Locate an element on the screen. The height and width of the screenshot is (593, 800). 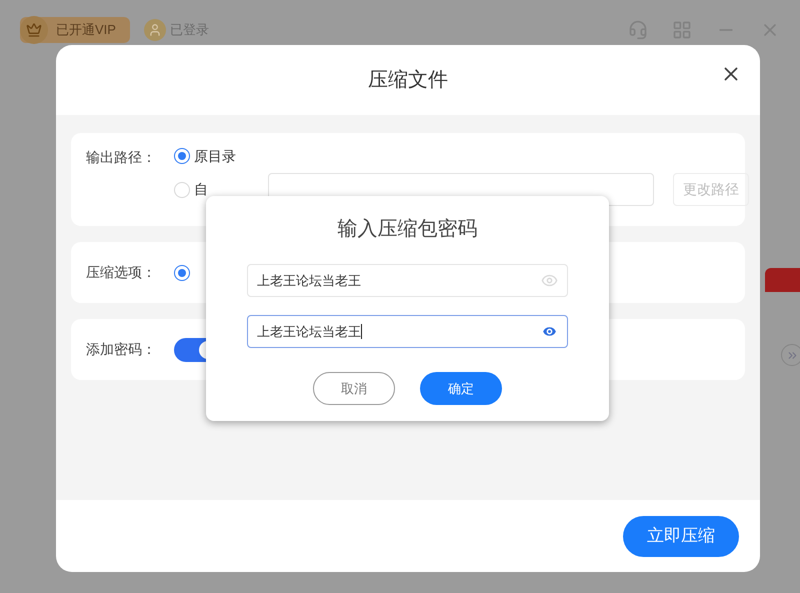
field-label: 添加密码： is located at coordinates (121, 349).